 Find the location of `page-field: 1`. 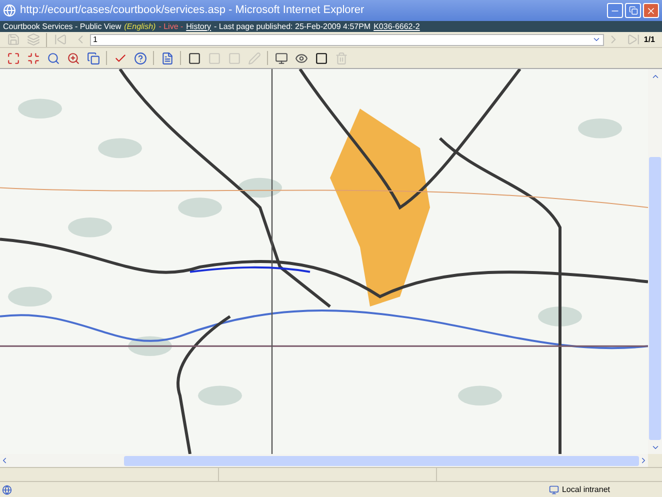

page-field: 1 is located at coordinates (347, 40).